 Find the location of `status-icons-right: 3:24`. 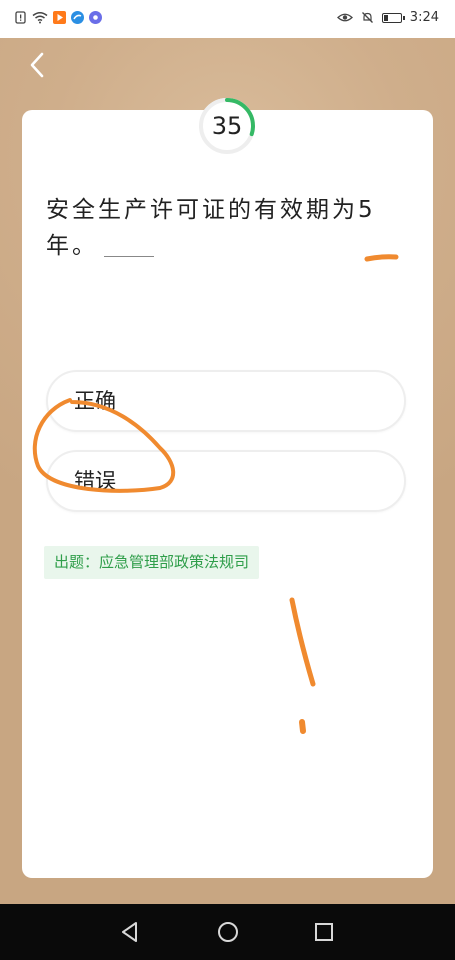

status-icons-right: 3:24 is located at coordinates (387, 17).